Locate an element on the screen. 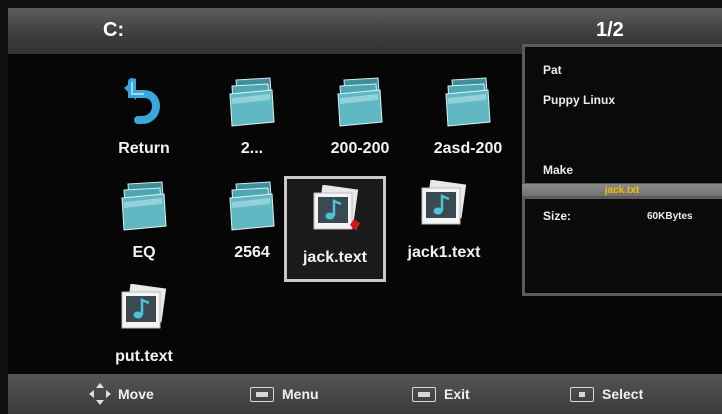  item-label: jack.text is located at coordinates (335, 257).